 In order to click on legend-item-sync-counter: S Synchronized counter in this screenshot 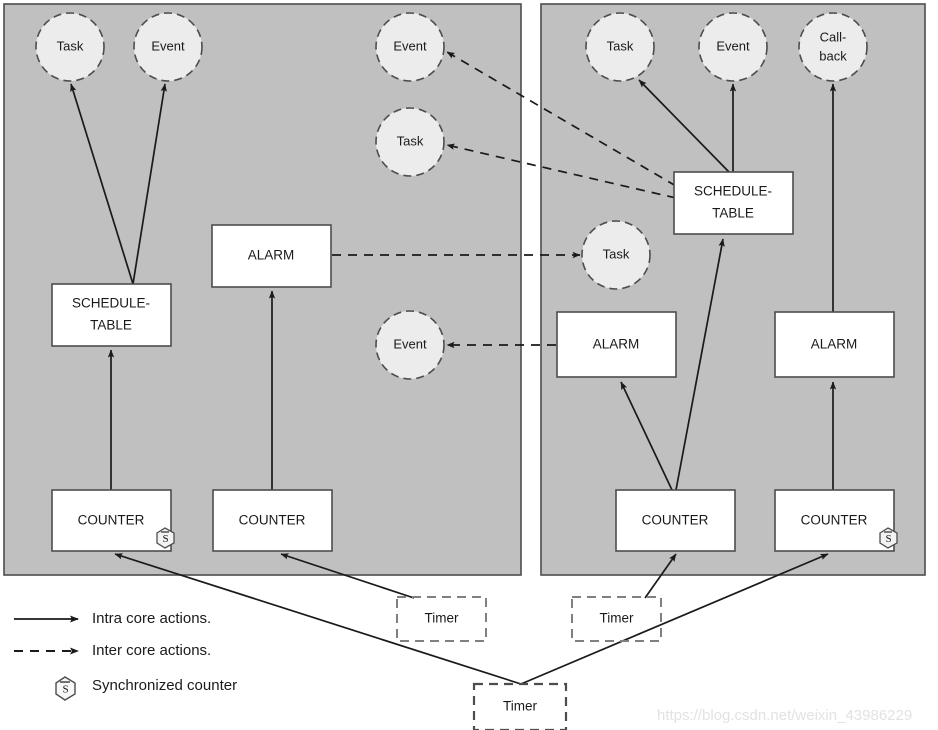, I will do `click(146, 688)`.